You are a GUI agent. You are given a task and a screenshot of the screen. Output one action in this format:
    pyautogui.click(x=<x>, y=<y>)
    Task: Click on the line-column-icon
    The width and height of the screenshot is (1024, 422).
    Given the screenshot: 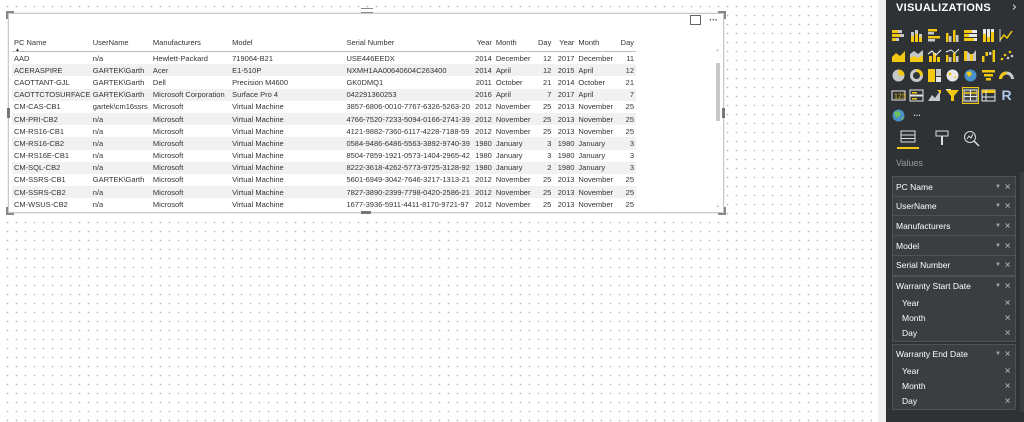 What is the action you would take?
    pyautogui.click(x=934, y=55)
    